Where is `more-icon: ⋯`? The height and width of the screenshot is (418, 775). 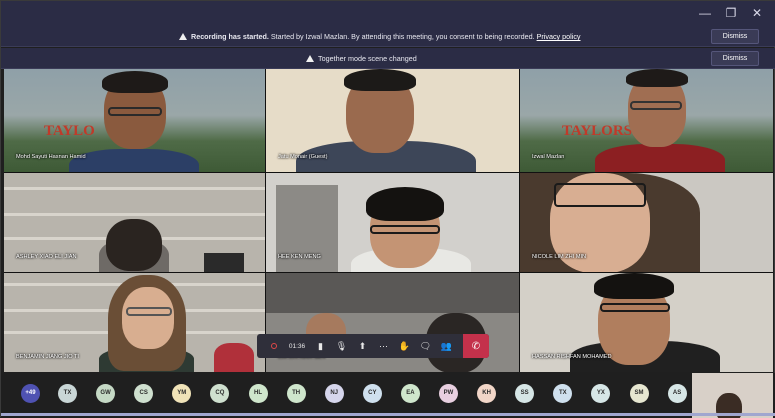
more-icon: ⋯ is located at coordinates (383, 345).